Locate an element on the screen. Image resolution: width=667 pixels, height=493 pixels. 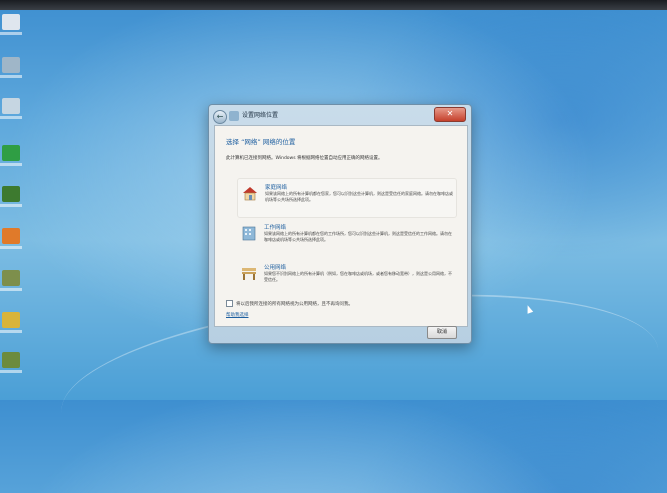
recycle-bin-icon is located at coordinates (11, 106).